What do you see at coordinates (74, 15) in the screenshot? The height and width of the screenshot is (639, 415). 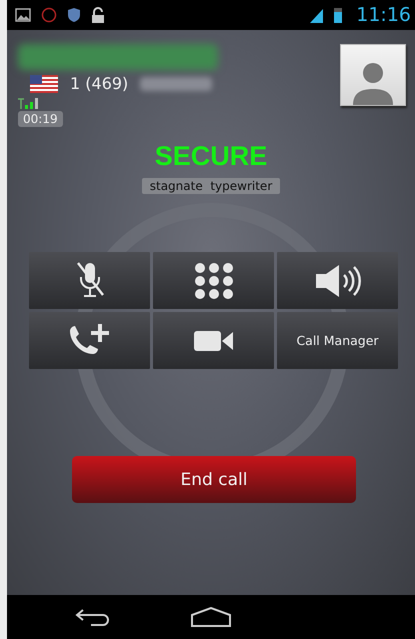 I see `shield-icon` at bounding box center [74, 15].